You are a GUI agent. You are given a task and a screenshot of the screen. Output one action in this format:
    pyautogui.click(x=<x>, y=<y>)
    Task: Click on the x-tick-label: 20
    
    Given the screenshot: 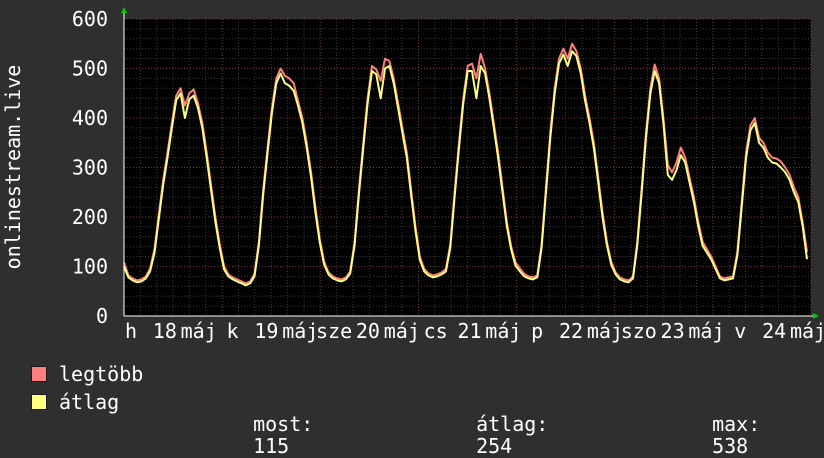 What is the action you would take?
    pyautogui.click(x=368, y=331)
    